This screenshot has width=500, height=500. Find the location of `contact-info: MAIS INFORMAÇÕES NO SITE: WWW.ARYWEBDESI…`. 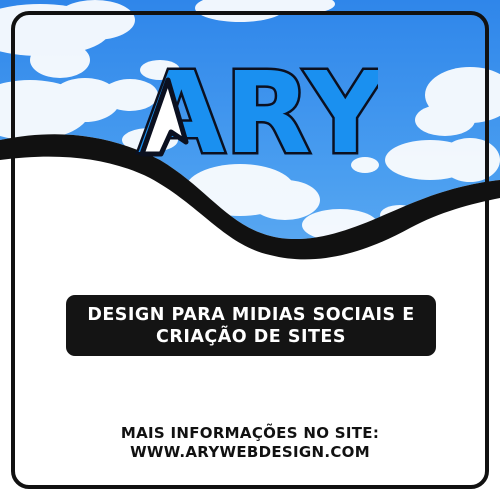

contact-info: MAIS INFORMAÇÕES NO SITE: WWW.ARYWEBDESI… is located at coordinates (250, 443).